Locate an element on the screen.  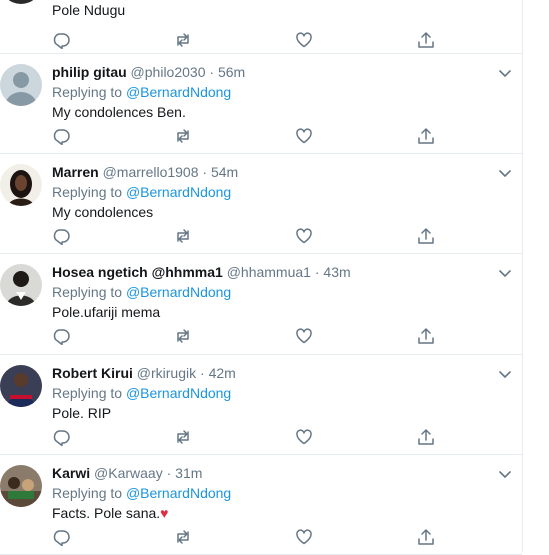
timestamp: 43m is located at coordinates (336, 272).